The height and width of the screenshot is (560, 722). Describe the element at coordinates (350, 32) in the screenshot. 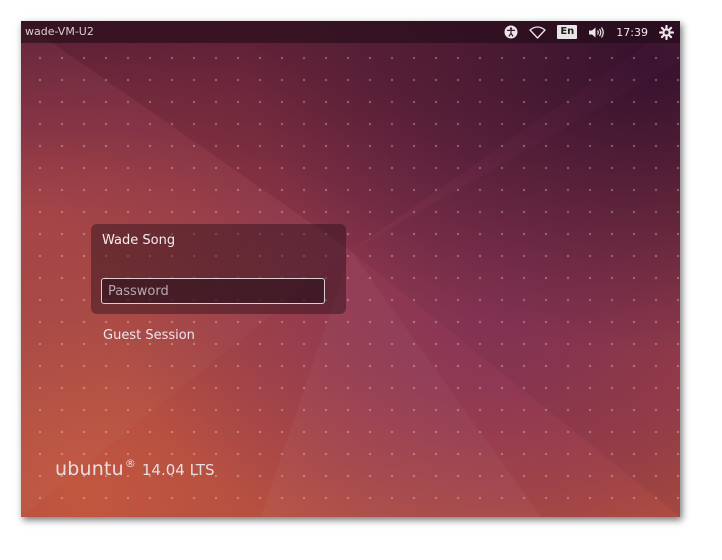

I see `top-panel: wade-VM-U2 En 17:39` at that location.